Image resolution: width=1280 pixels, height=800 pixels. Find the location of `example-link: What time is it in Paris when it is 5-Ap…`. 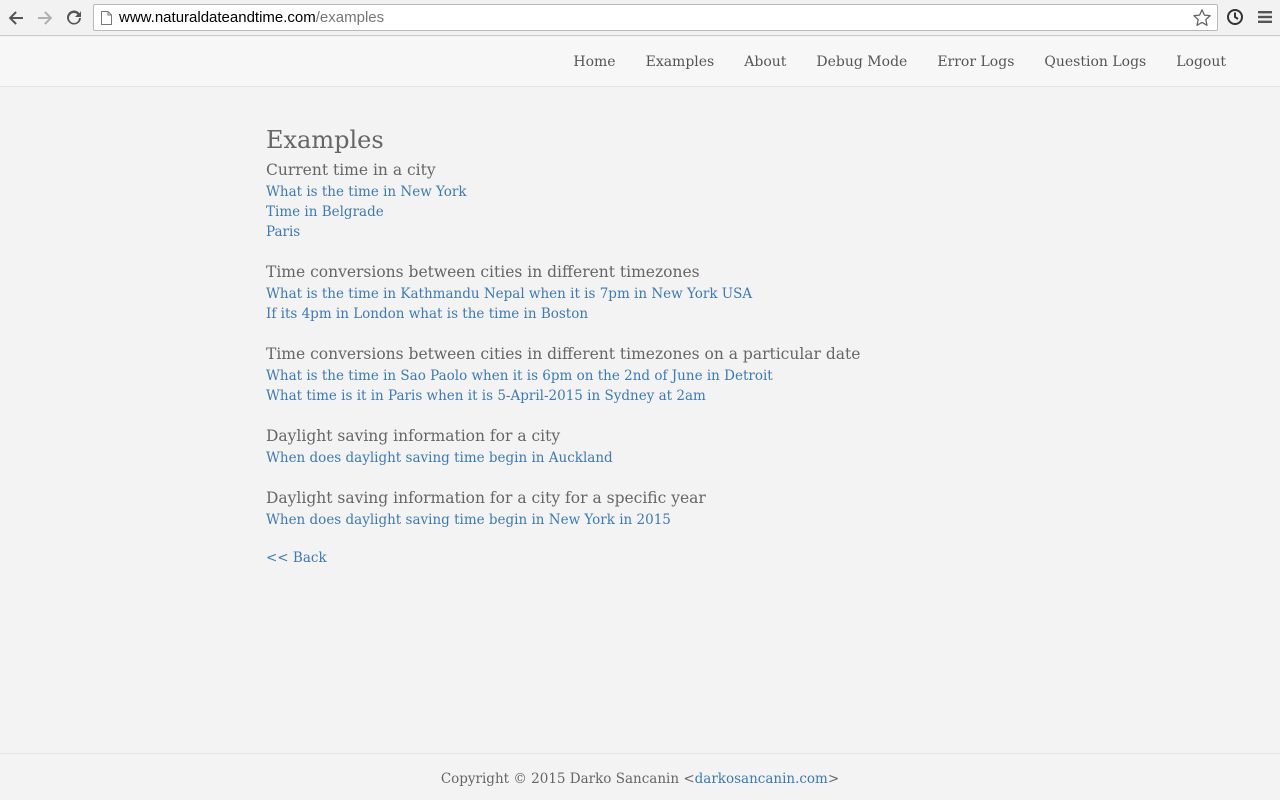

example-link: What time is it in Paris when it is 5-Ap… is located at coordinates (646, 396).